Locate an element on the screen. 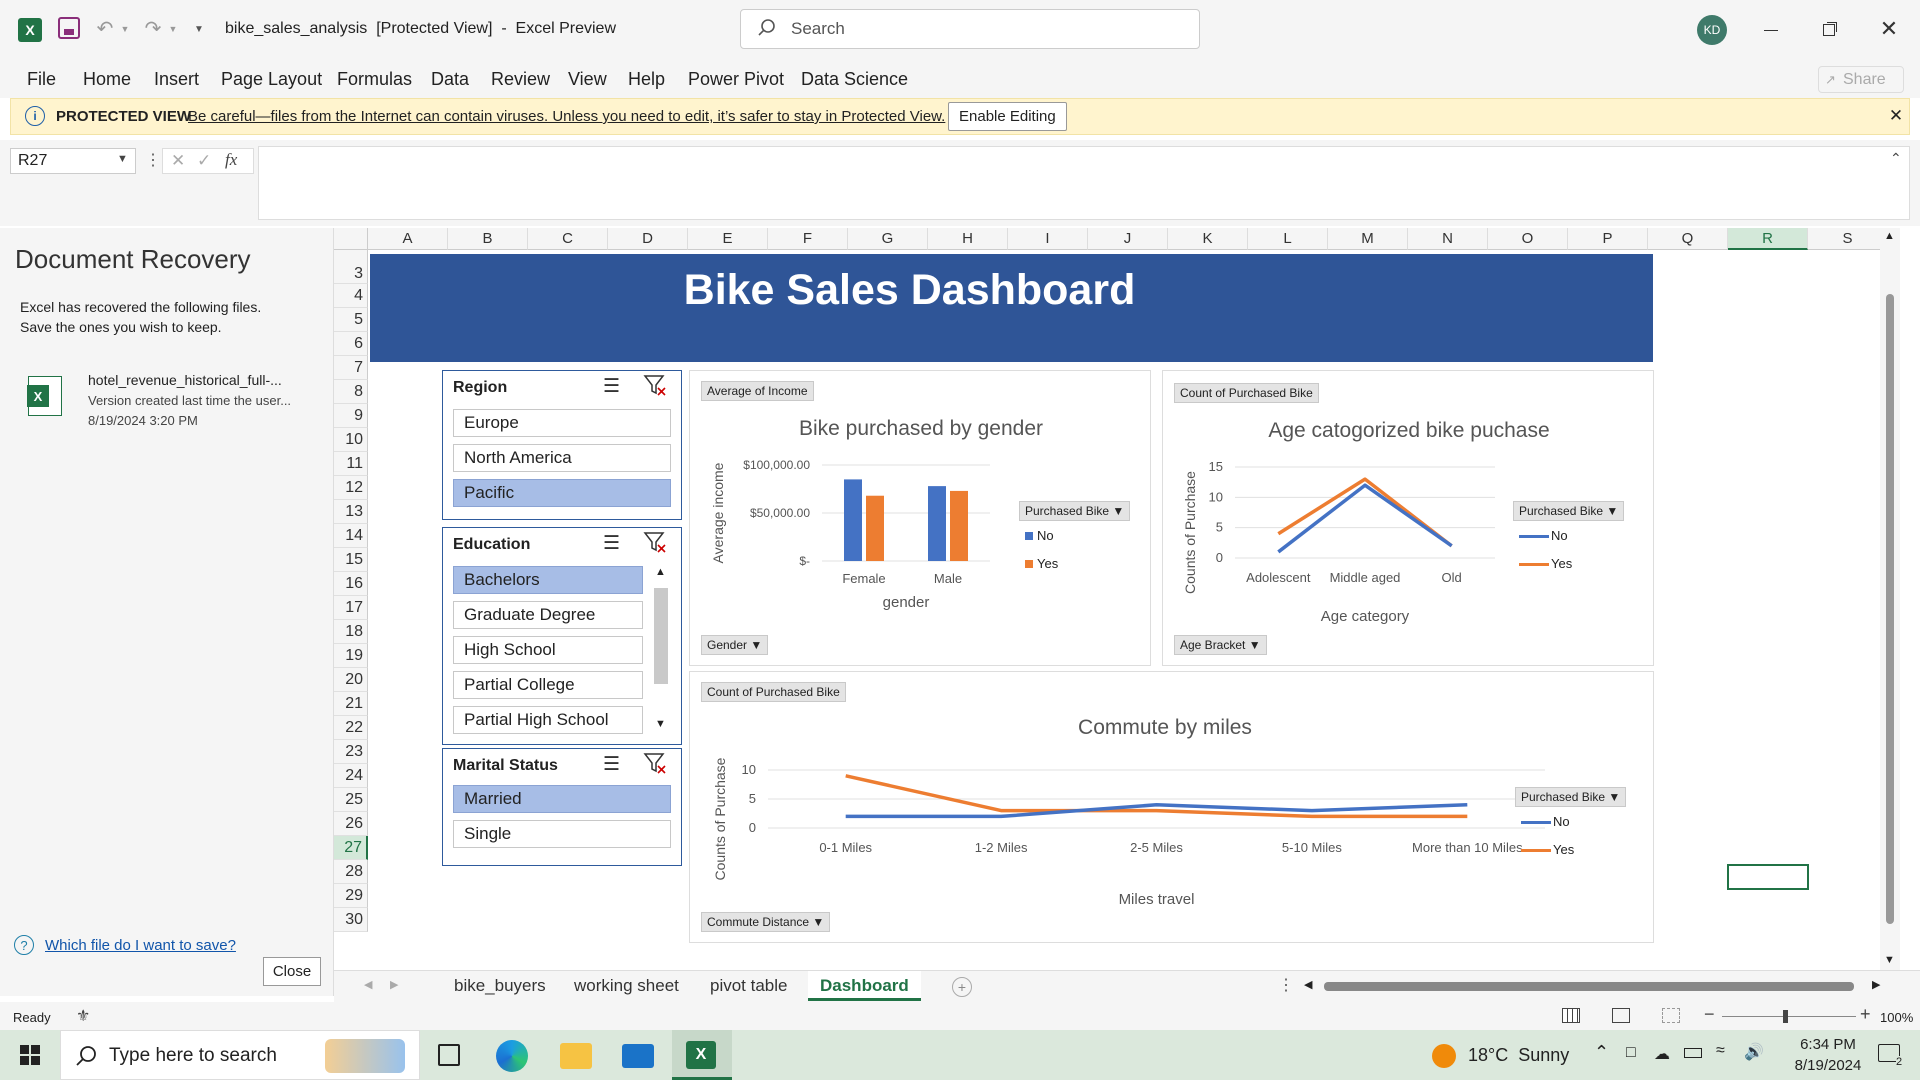 This screenshot has height=1080, width=1920. tab-power-pivot: Power Pivot is located at coordinates (736, 79).